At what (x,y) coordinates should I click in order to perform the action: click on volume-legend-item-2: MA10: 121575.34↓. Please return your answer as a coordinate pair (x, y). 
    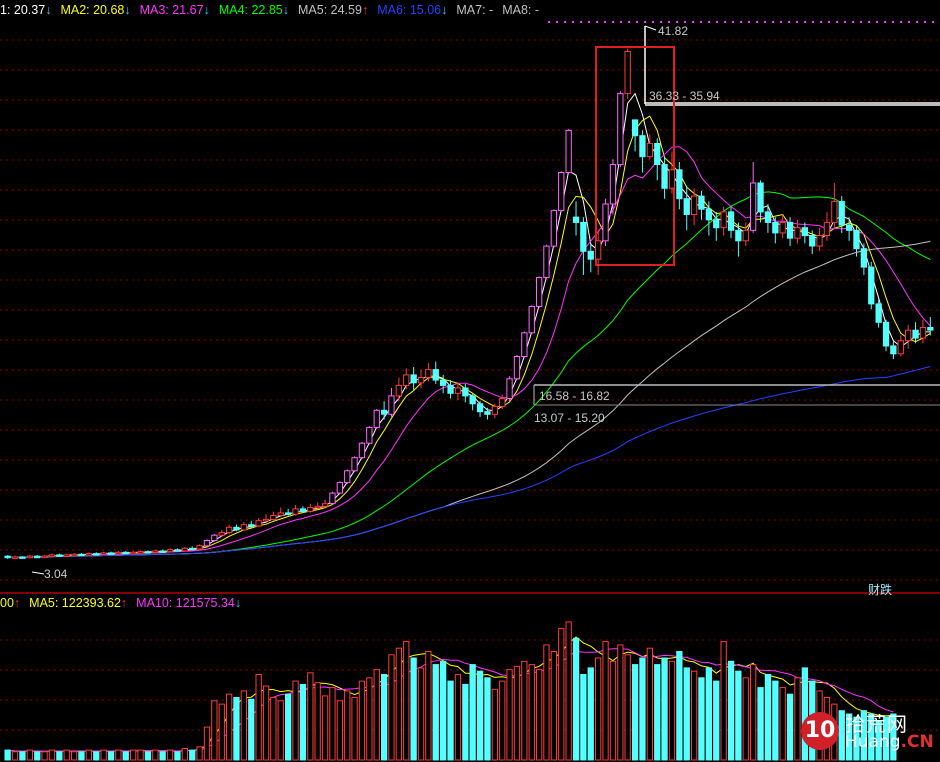
    Looking at the image, I should click on (189, 603).